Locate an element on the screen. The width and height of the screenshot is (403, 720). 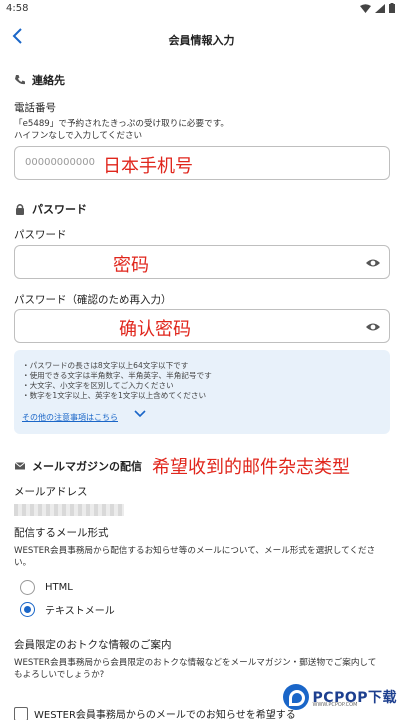
lock-icon is located at coordinates (20, 209).